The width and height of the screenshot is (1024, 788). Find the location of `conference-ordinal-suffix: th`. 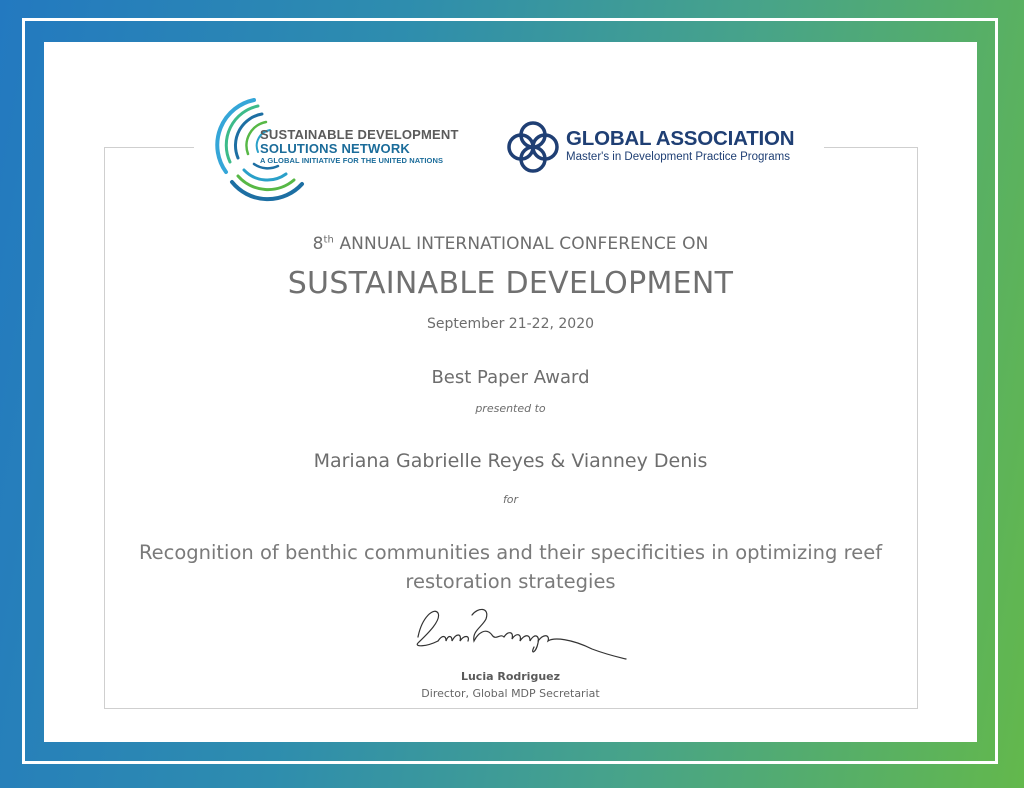

conference-ordinal-suffix: th is located at coordinates (328, 240).